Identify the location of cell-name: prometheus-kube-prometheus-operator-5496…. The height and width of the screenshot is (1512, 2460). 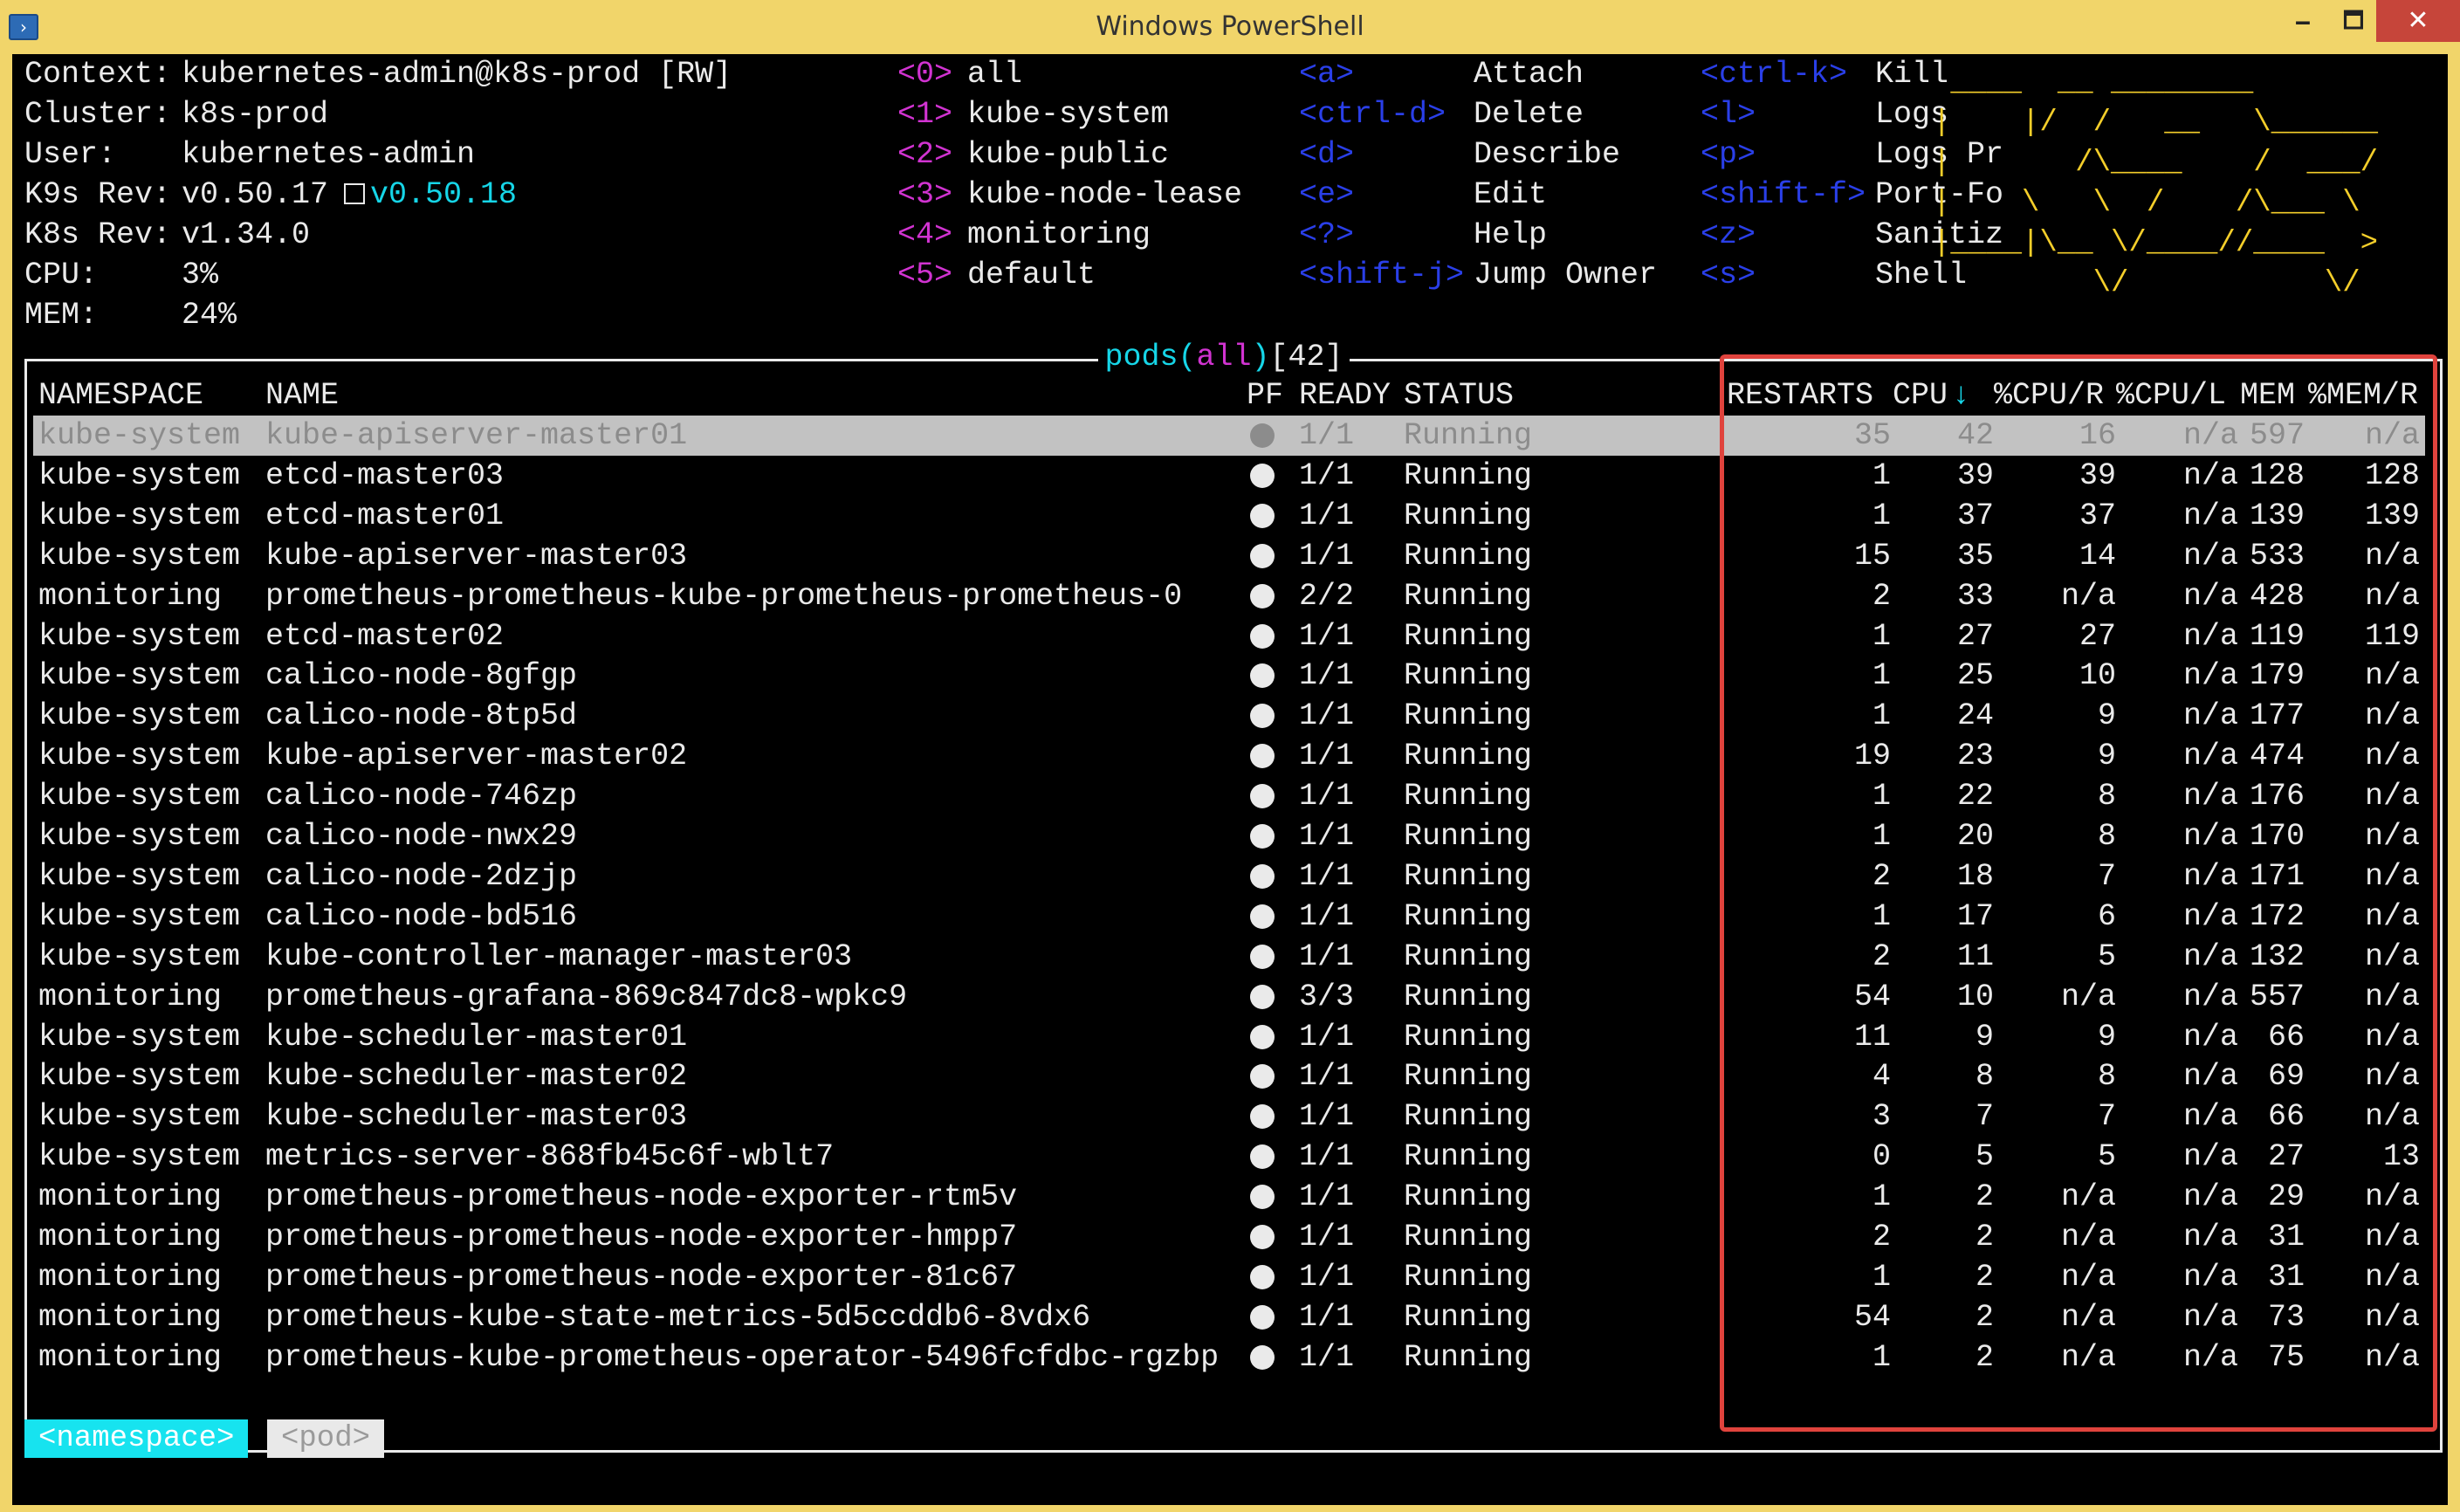
(742, 1358).